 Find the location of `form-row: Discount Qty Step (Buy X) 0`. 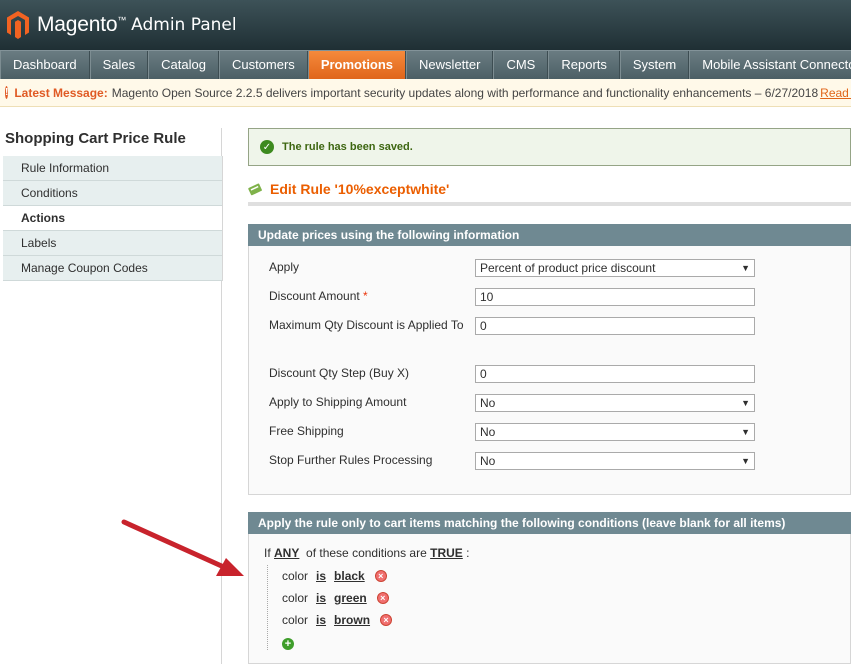

form-row: Discount Qty Step (Buy X) 0 is located at coordinates (549, 376).